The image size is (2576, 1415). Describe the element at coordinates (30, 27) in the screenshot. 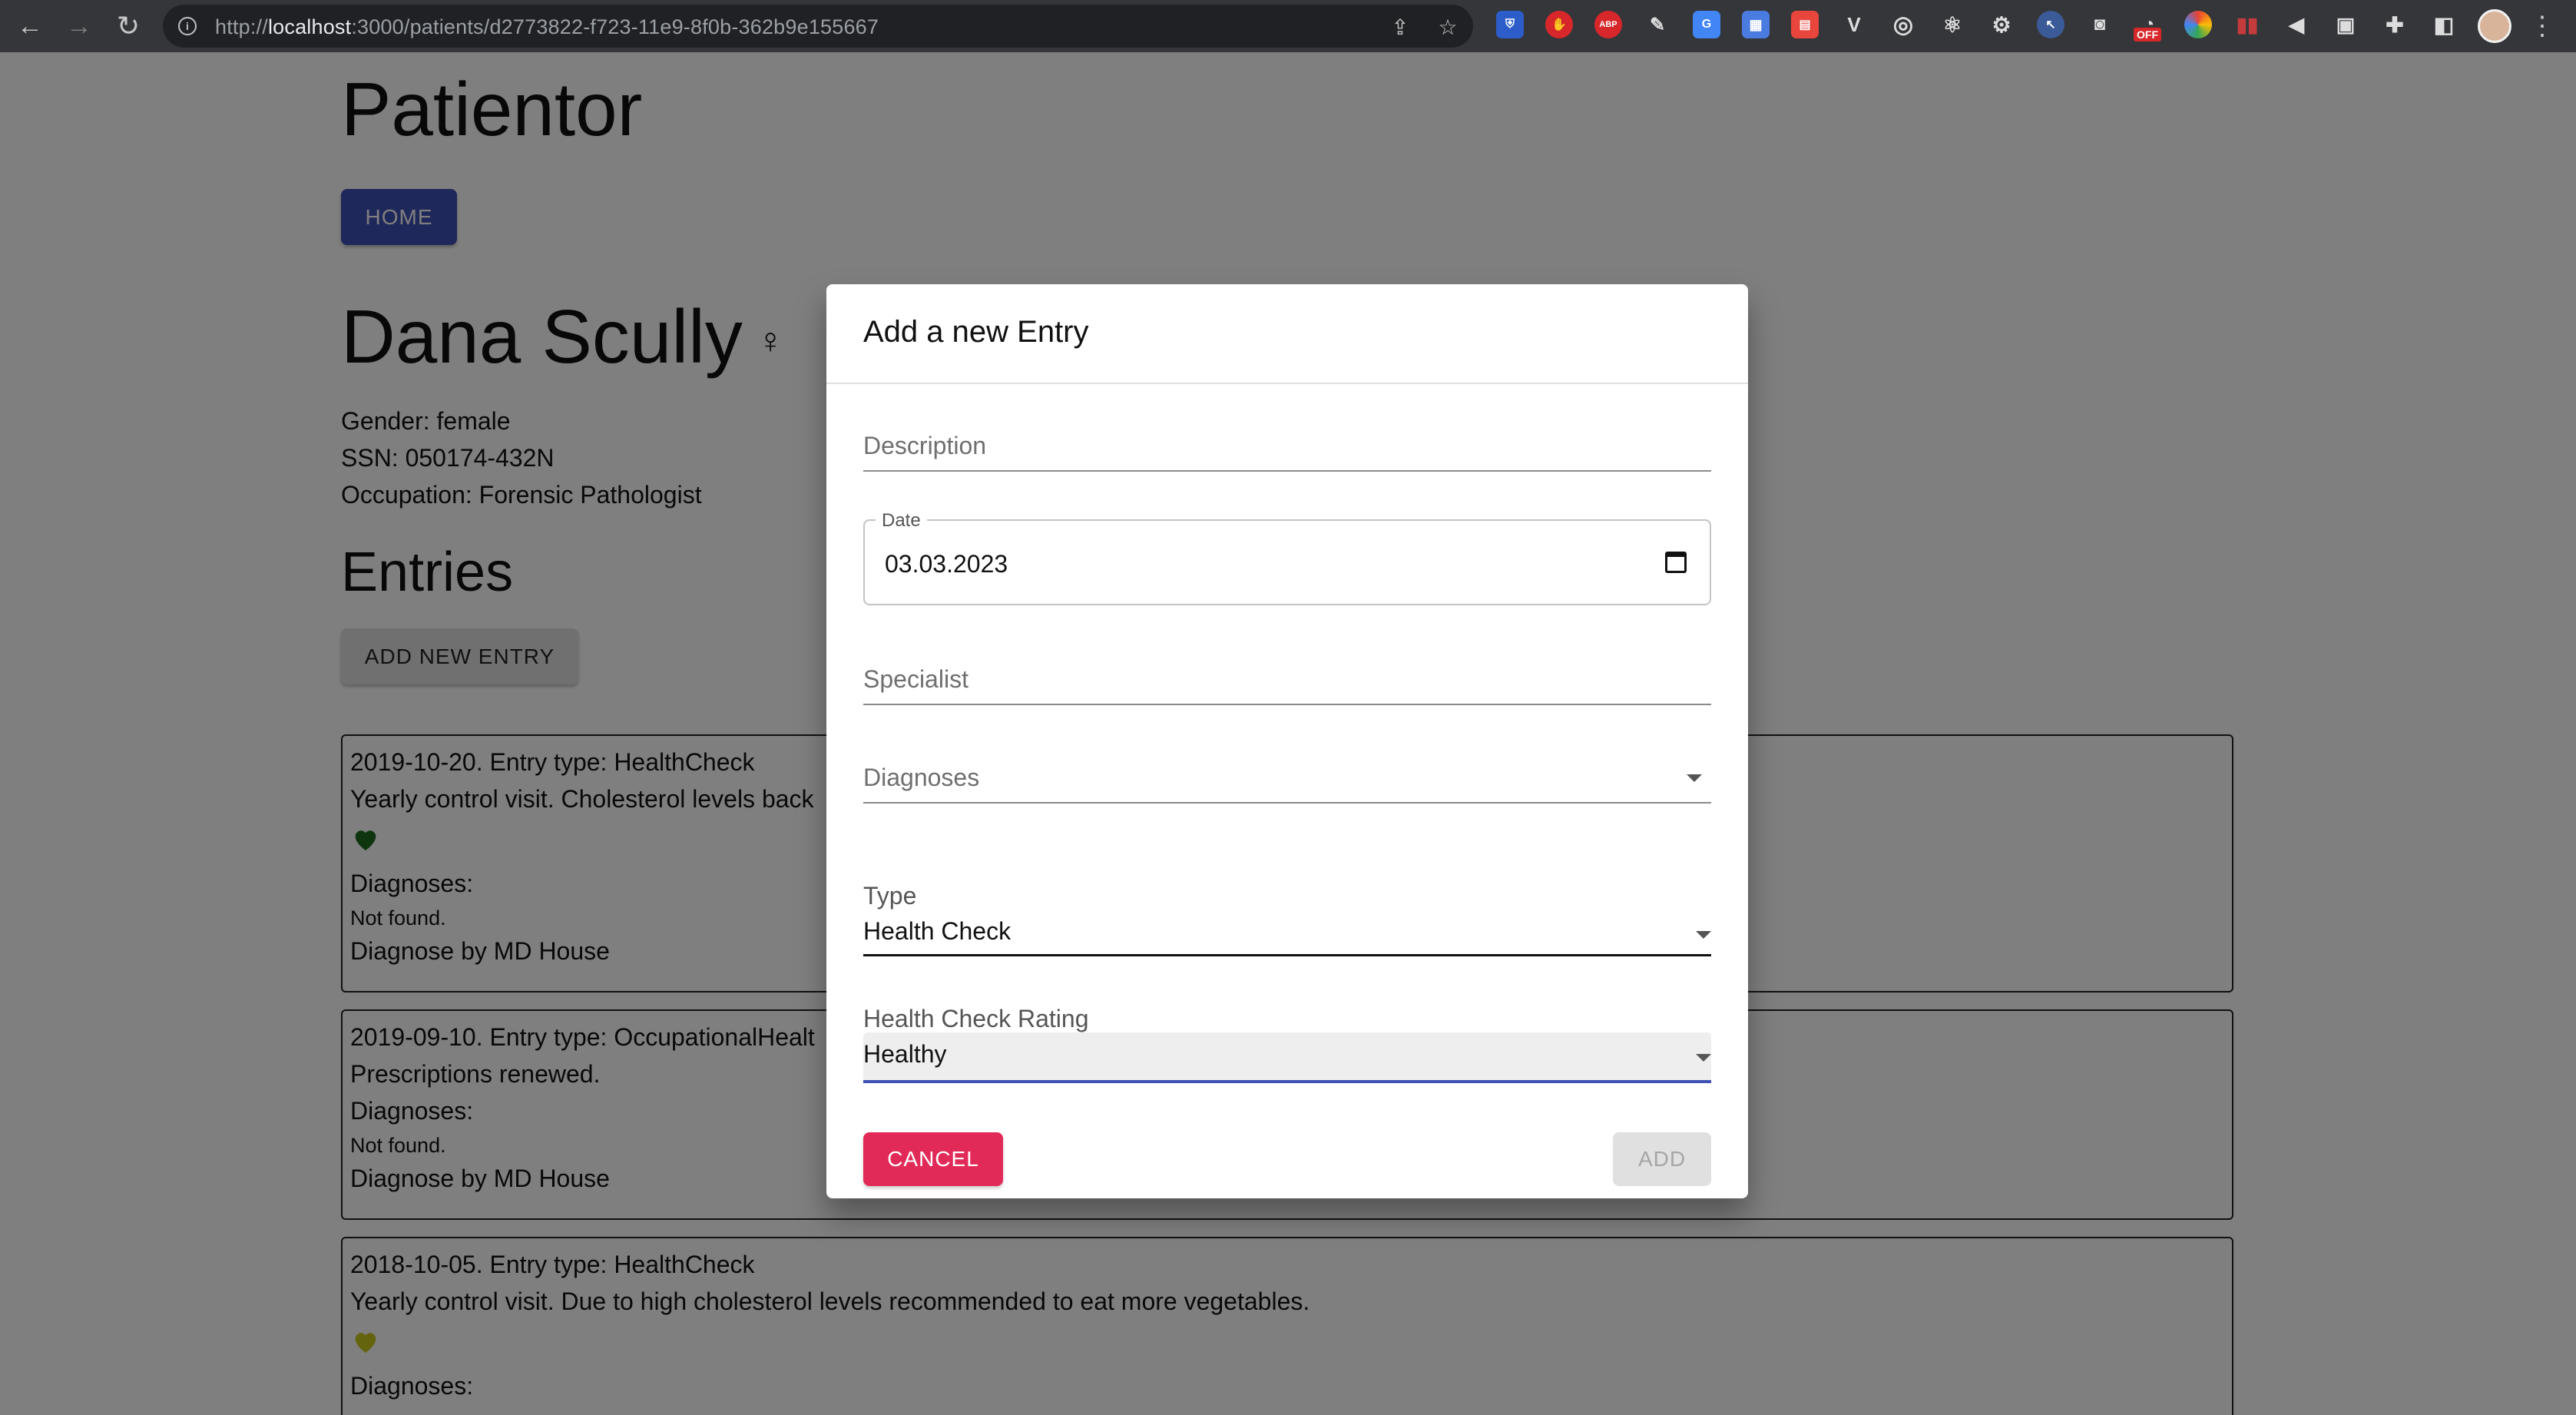

I see `back-arrow-icon: ←` at that location.